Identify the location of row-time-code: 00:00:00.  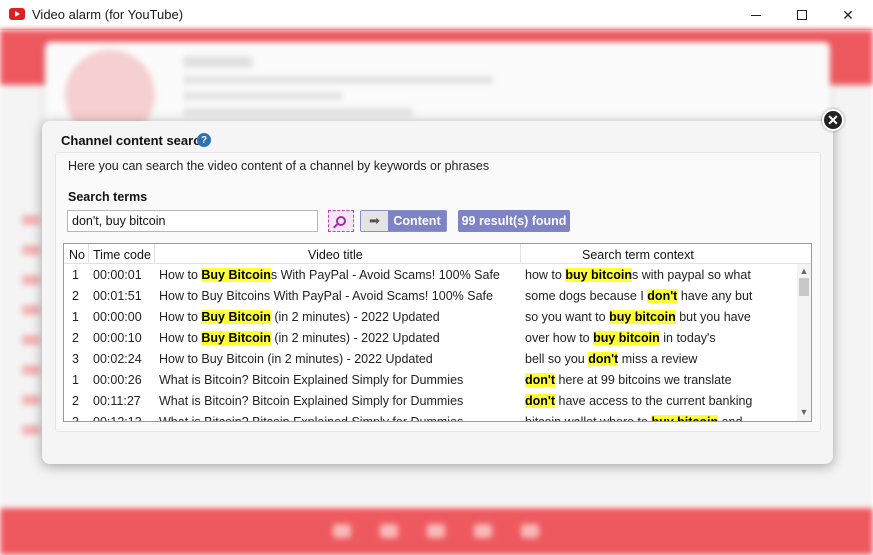
(117, 317).